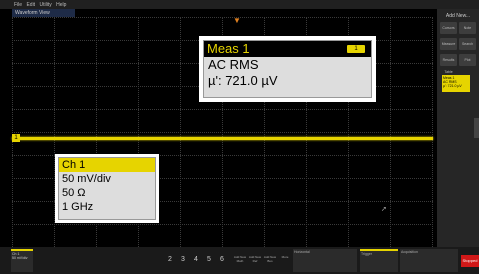 The height and width of the screenshot is (274, 479). What do you see at coordinates (467, 60) in the screenshot?
I see `plot-button: Plot` at bounding box center [467, 60].